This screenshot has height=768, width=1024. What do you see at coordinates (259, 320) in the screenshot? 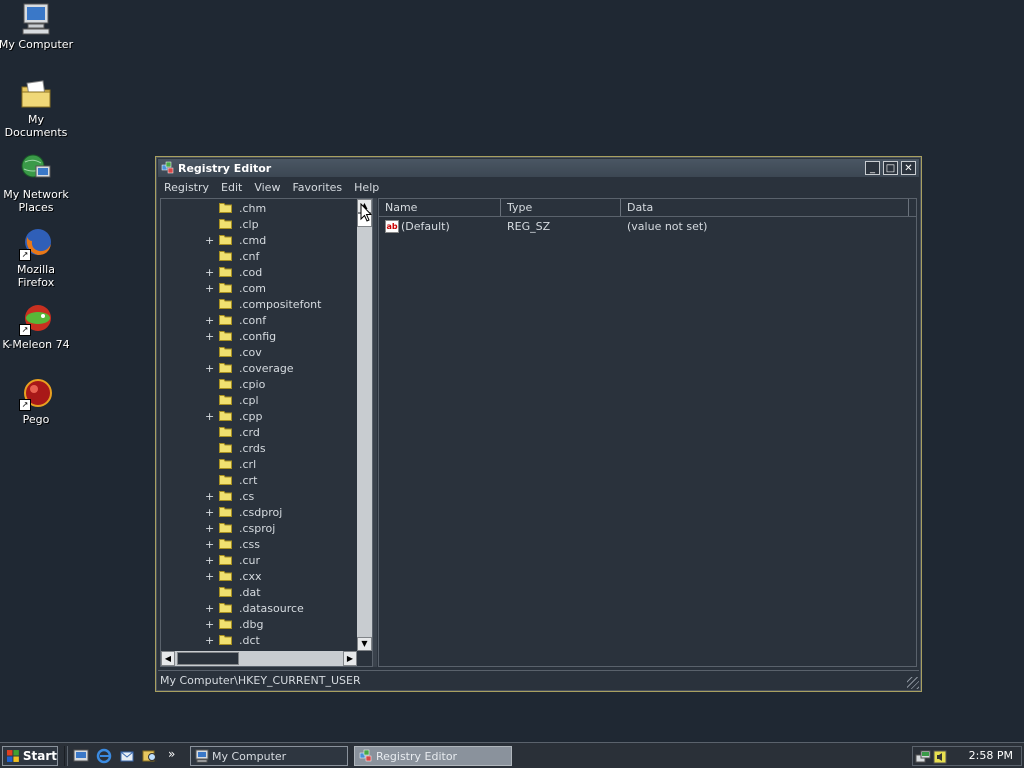
I see `tree-item: + .conf` at bounding box center [259, 320].